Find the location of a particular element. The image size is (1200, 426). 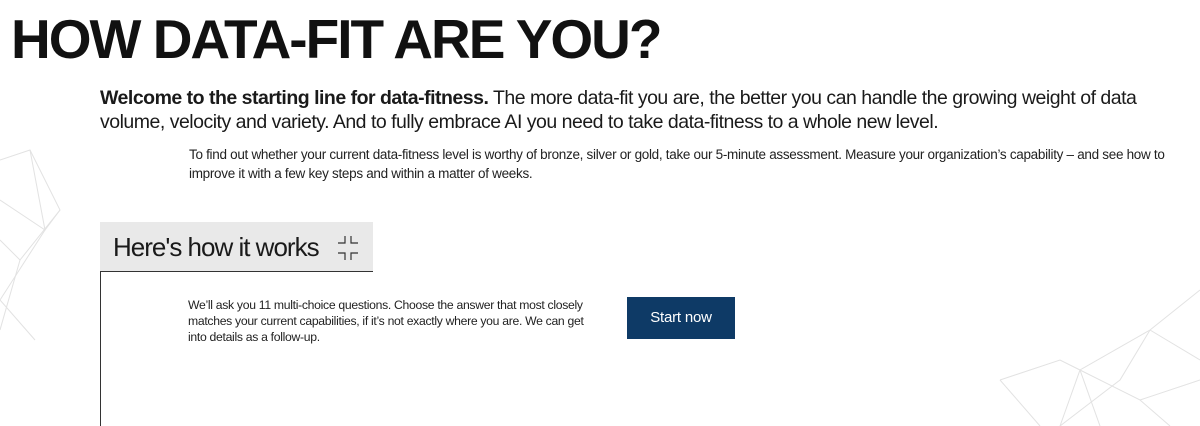

how-it-works-label: Here's how it works is located at coordinates (216, 247).